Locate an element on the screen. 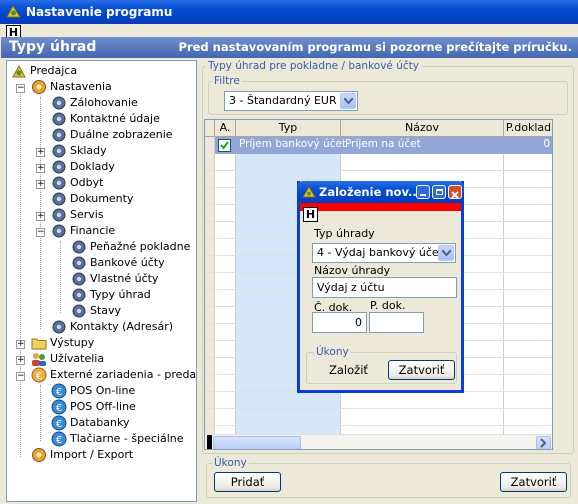  close-icon is located at coordinates (455, 192).